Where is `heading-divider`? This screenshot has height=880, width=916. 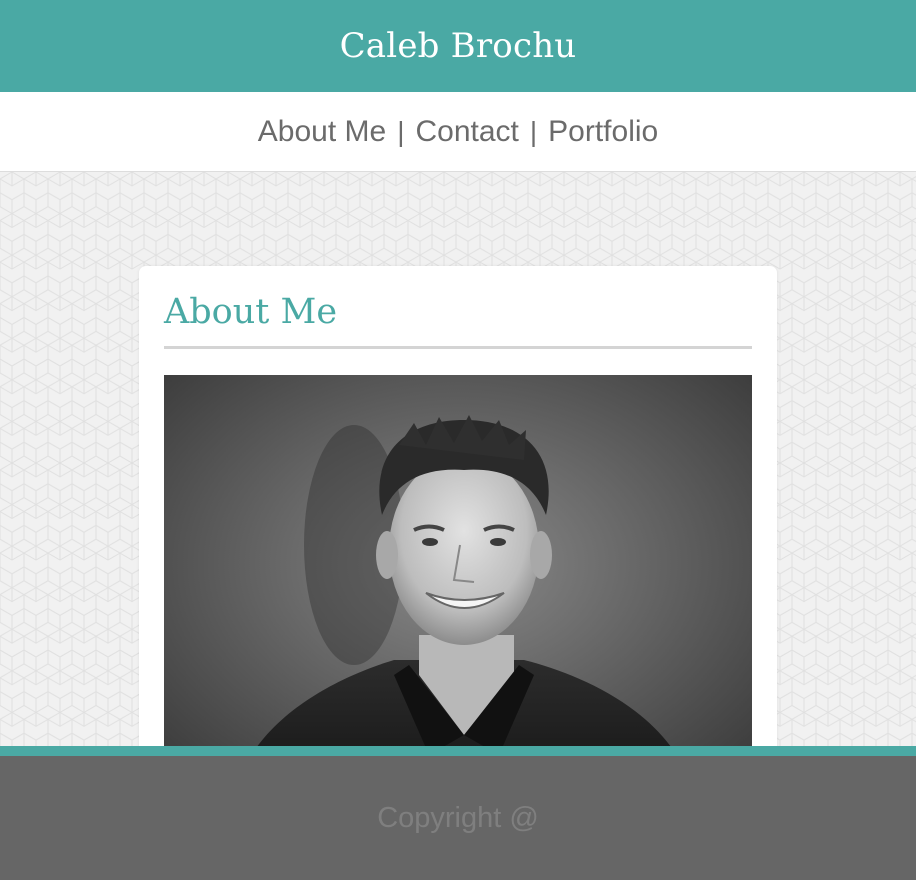
heading-divider is located at coordinates (458, 347).